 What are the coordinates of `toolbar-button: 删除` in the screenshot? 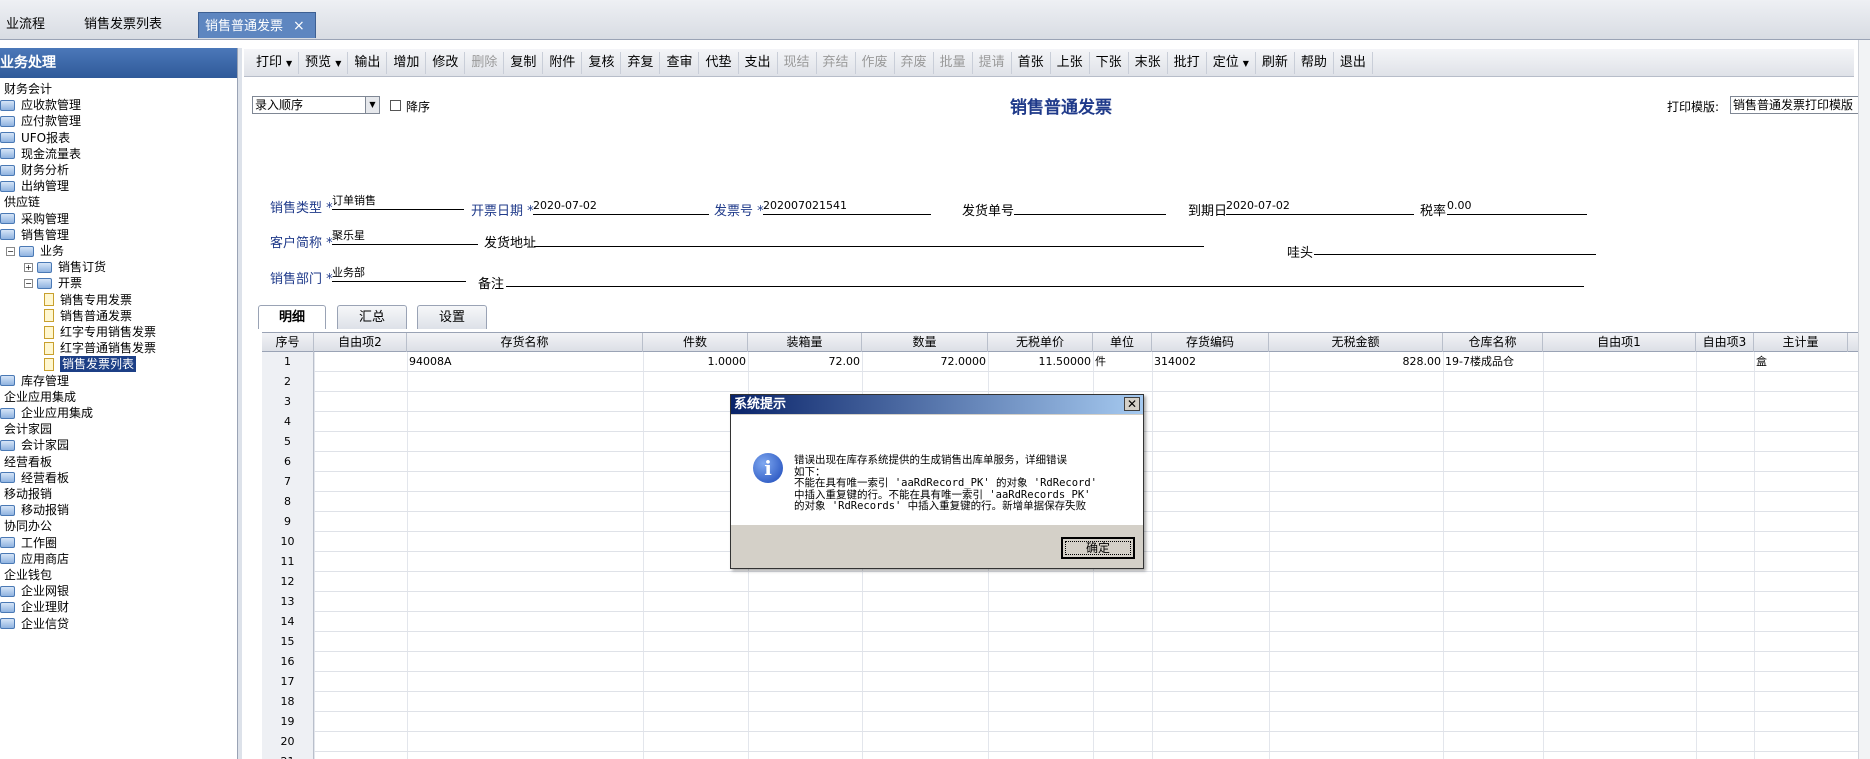 It's located at (485, 62).